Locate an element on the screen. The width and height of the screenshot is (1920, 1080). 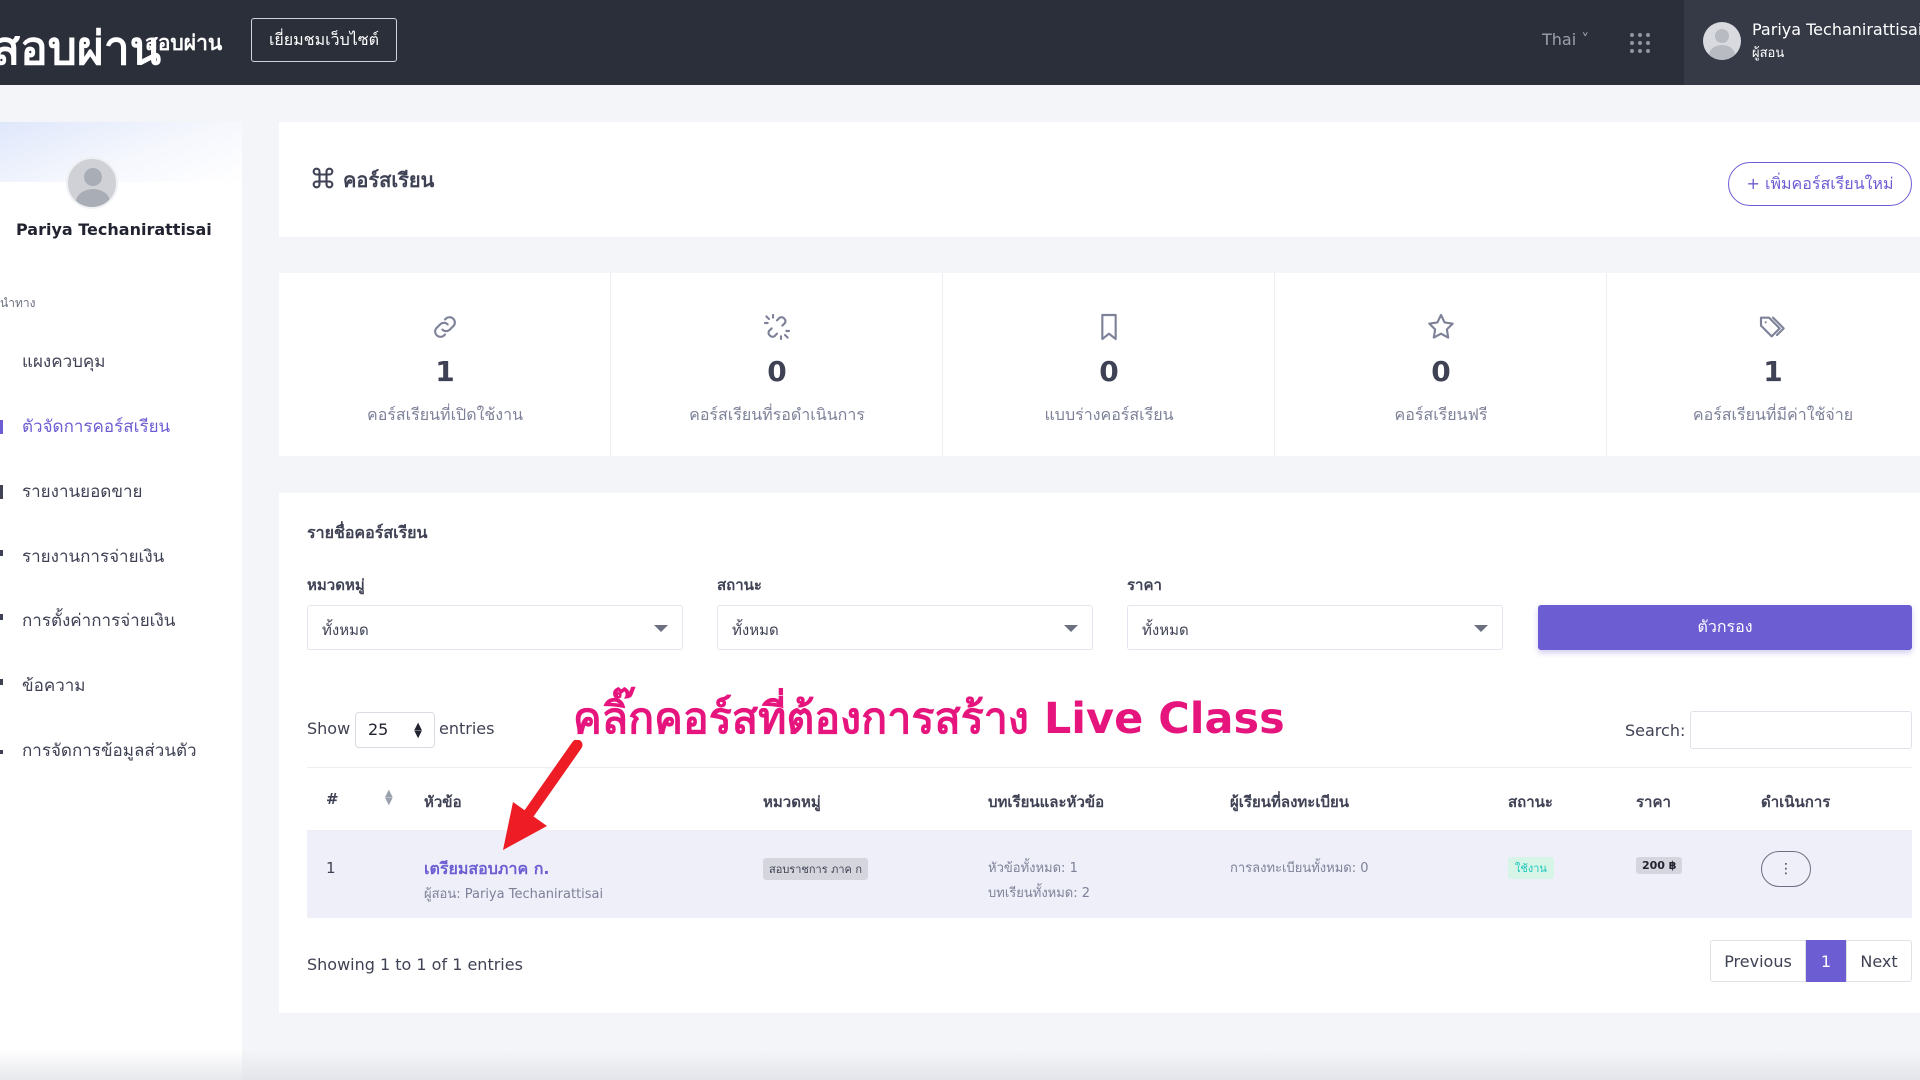
price-select: ทั้งหมด is located at coordinates (1315, 627).